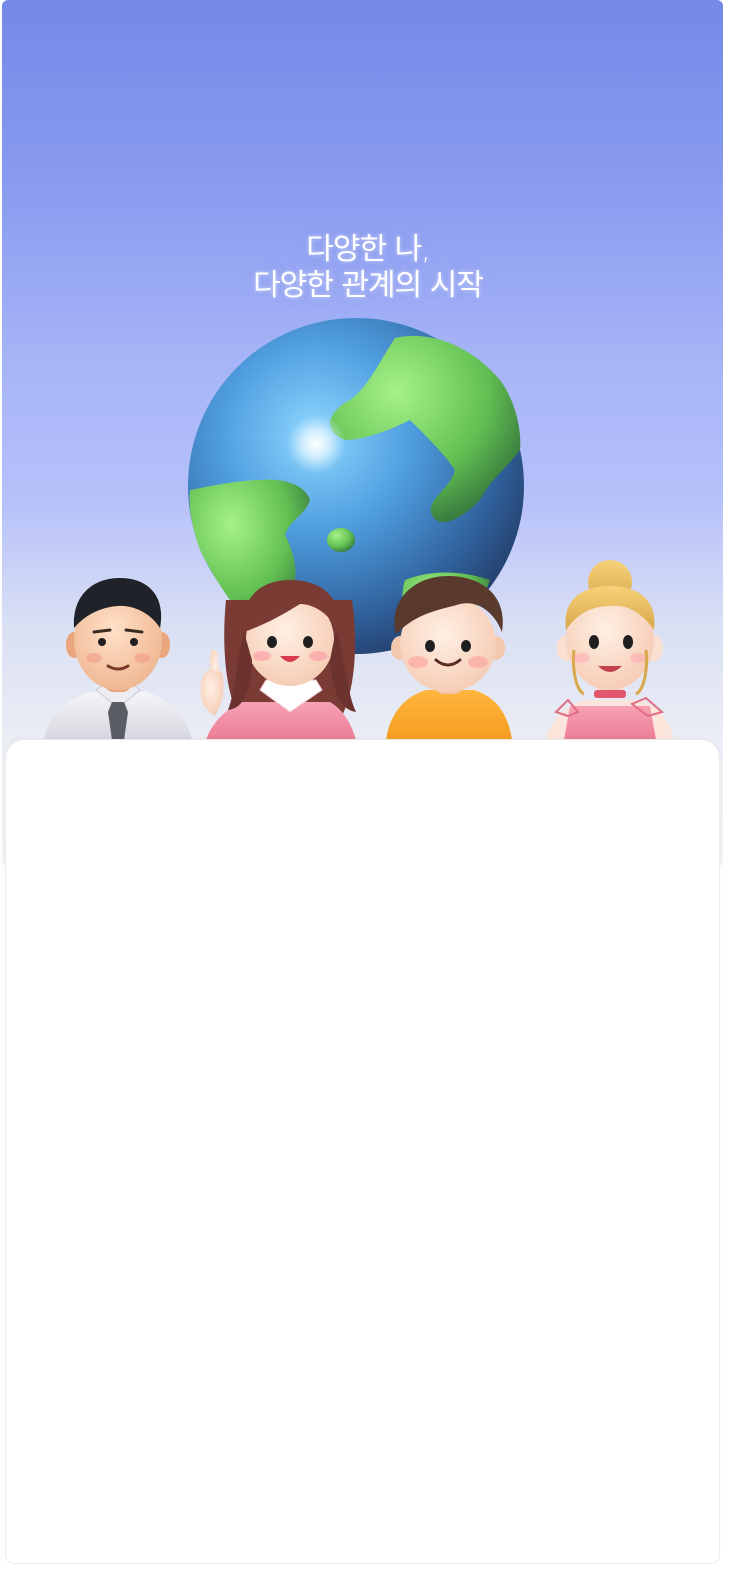  I want to click on man-in-shirt-avatar, so click(118, 659).